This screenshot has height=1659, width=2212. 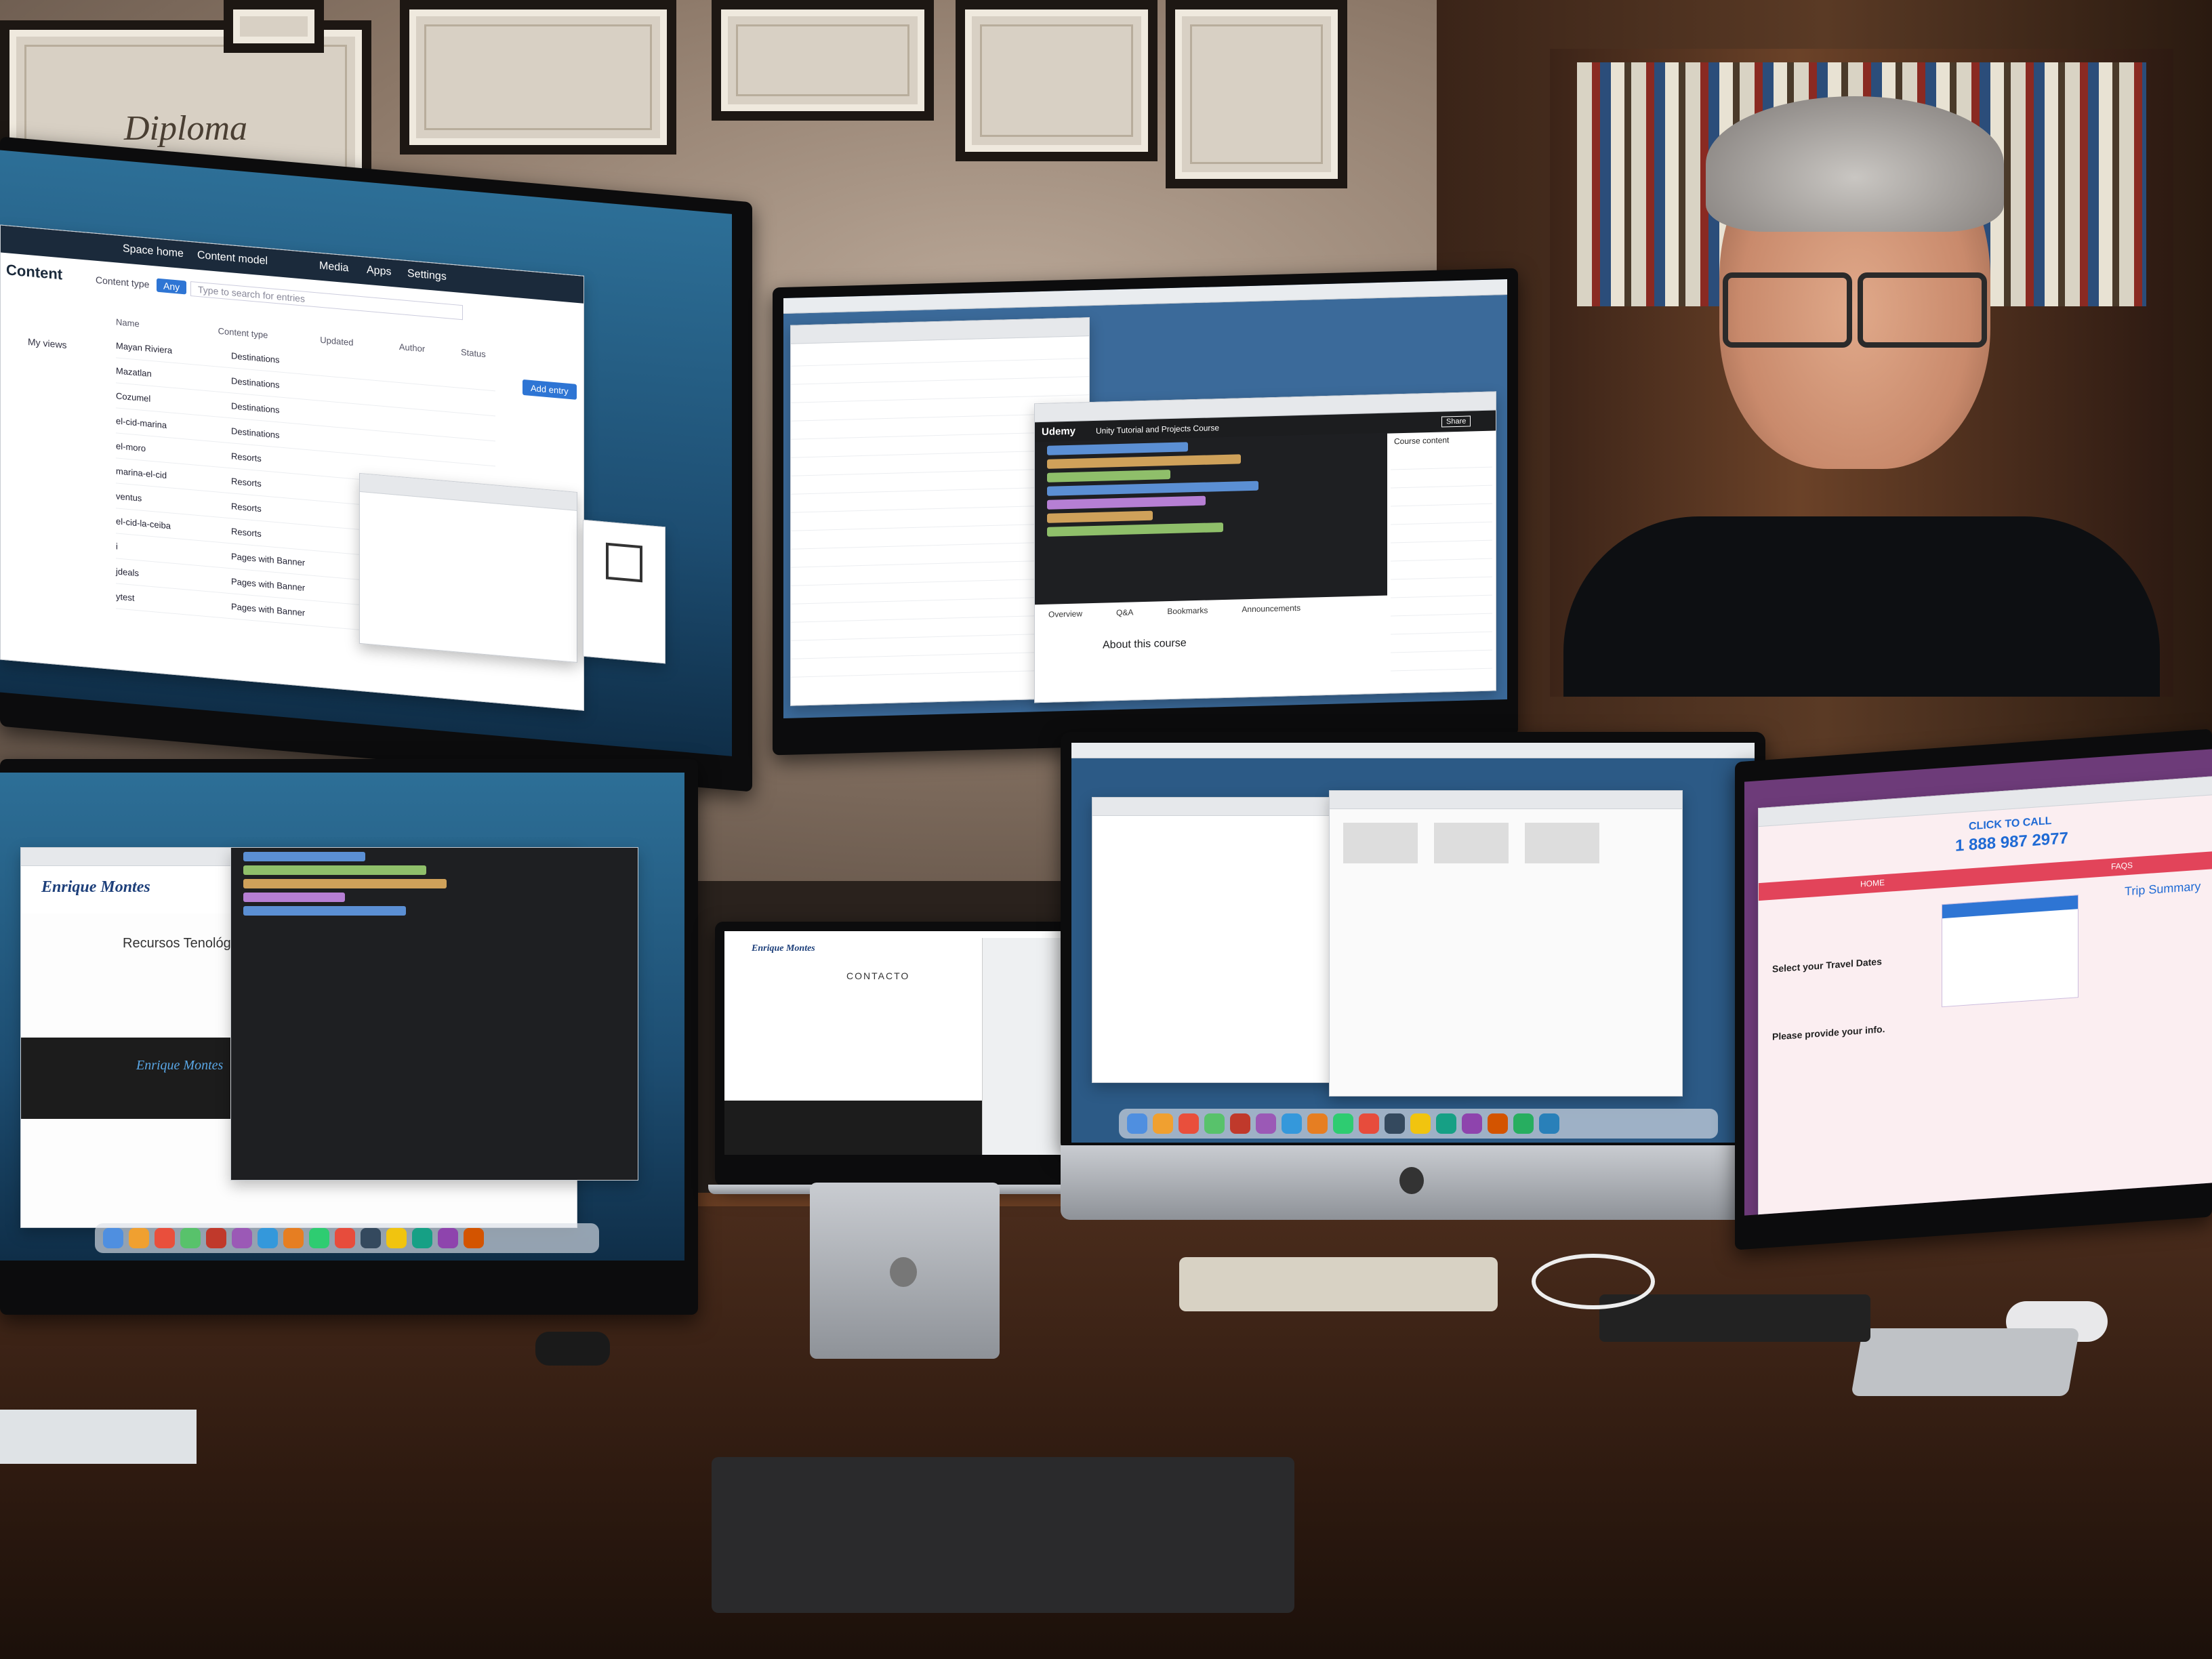 What do you see at coordinates (160, 374) in the screenshot?
I see `entry-name: Mazatlan` at bounding box center [160, 374].